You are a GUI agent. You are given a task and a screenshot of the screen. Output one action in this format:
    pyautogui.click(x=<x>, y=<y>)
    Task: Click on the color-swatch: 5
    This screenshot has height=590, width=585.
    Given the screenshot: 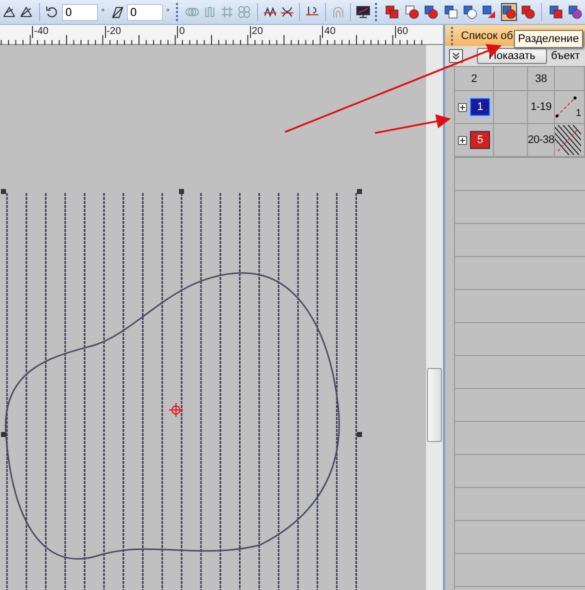 What is the action you would take?
    pyautogui.click(x=480, y=140)
    